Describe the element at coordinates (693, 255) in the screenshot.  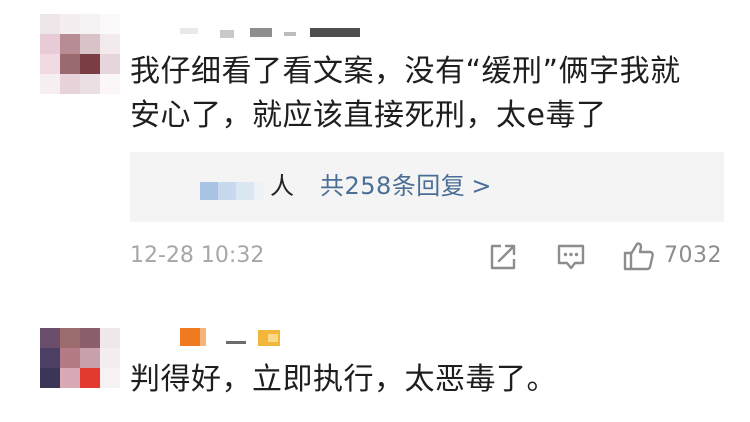
I see `like-count: 7032` at that location.